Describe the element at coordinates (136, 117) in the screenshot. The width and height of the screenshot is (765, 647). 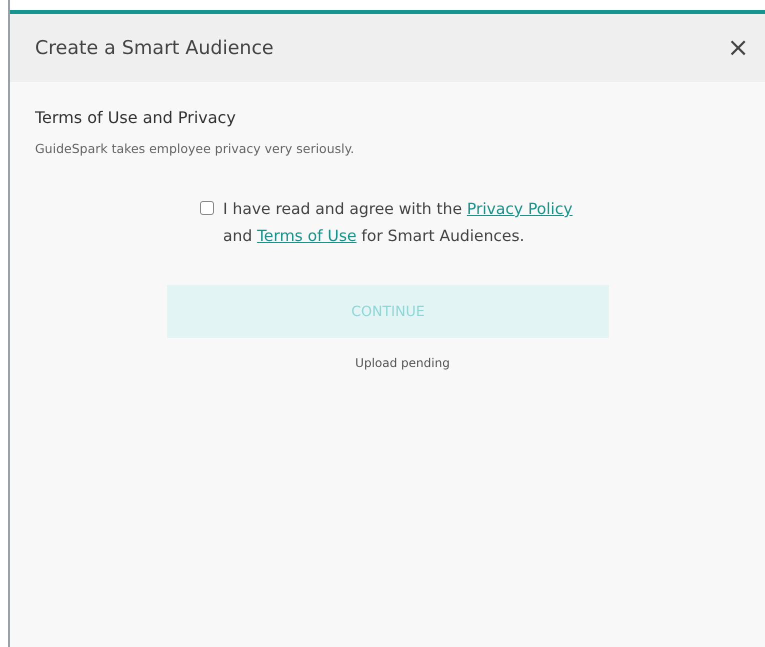
I see `section-heading: Terms of Use and Privacy` at that location.